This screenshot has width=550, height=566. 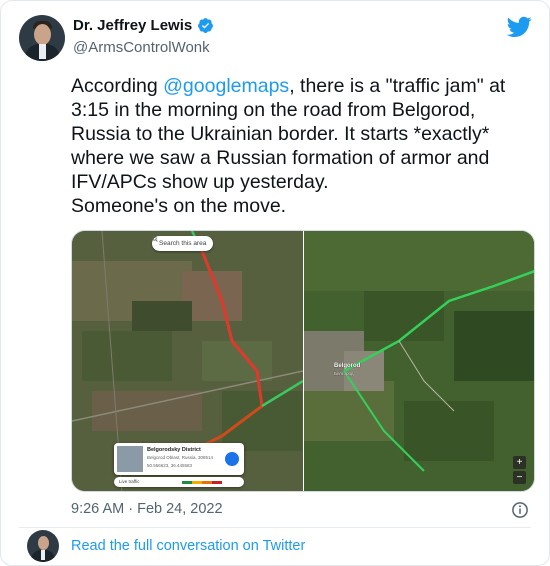 I want to click on author-avatar, so click(x=42, y=38).